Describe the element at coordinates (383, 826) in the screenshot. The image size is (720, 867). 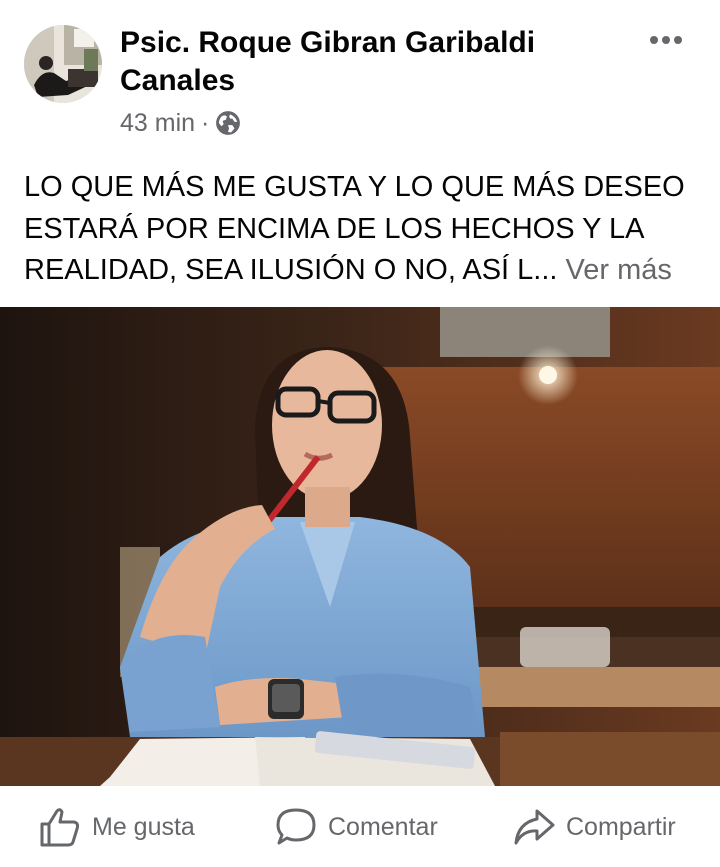
I see `comment-label: Comentar` at that location.